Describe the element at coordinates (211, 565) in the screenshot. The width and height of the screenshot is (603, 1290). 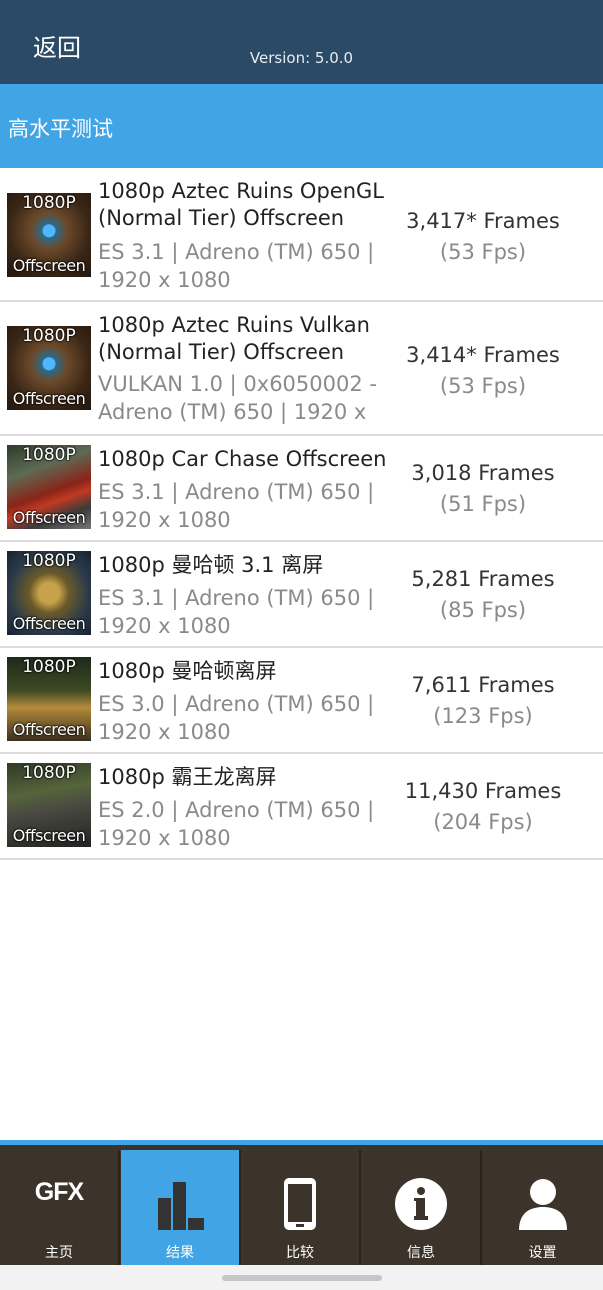
I see `benchmark-title-line: 1080p 曼哈顿 3.1 离屏` at that location.